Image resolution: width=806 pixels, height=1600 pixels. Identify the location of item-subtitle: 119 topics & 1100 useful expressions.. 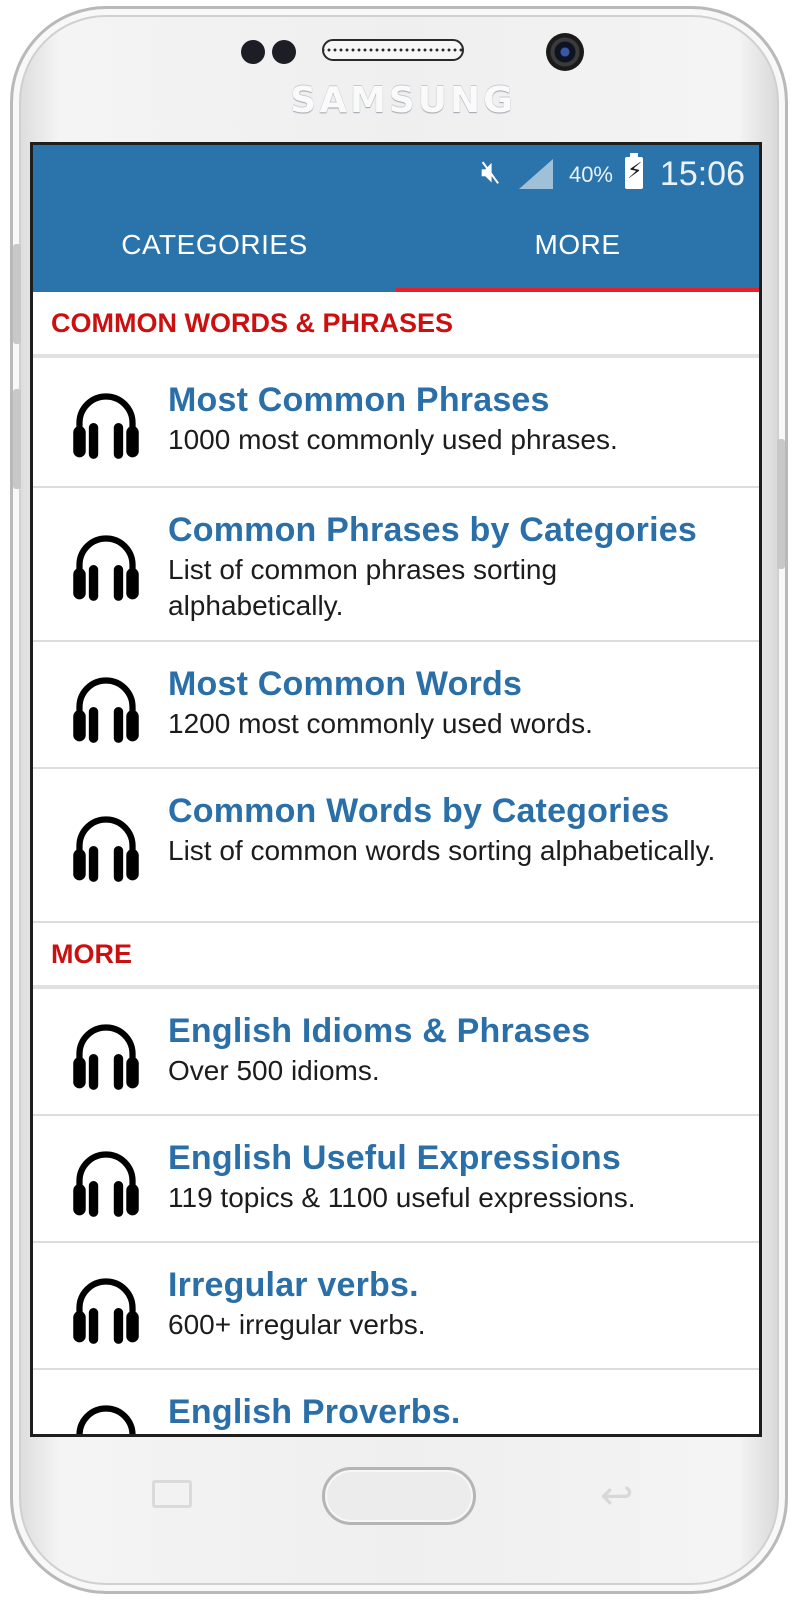
(402, 1197).